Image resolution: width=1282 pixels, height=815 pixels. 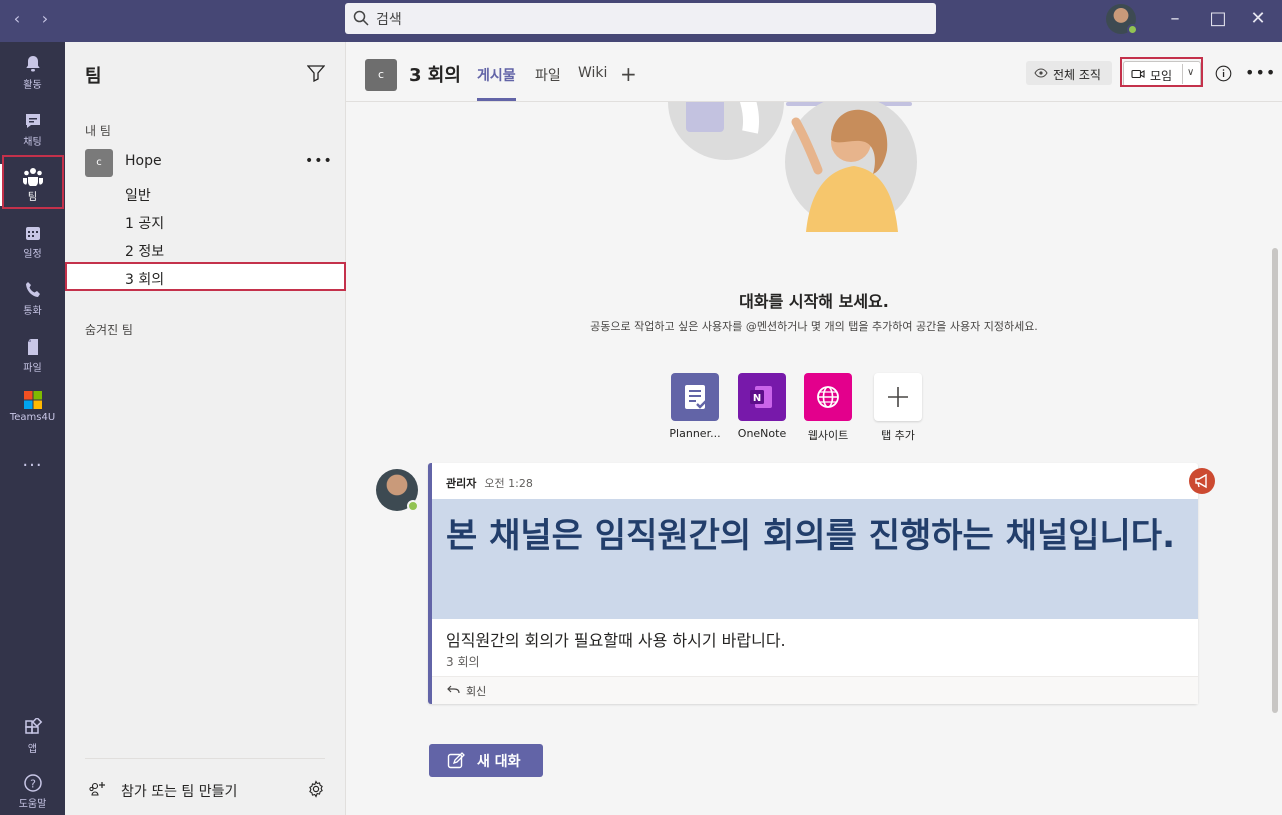 What do you see at coordinates (361, 18) in the screenshot?
I see `search-icon` at bounding box center [361, 18].